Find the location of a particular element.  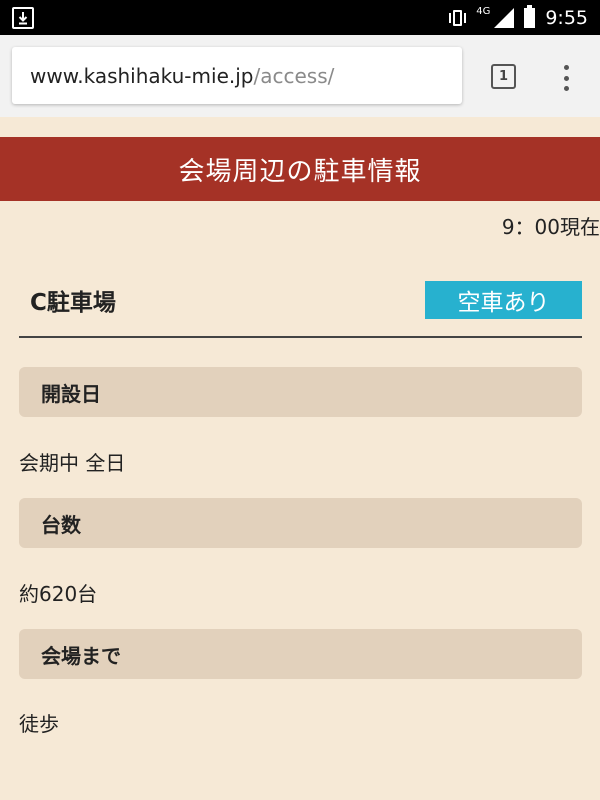

tab-count: 1 is located at coordinates (503, 76).